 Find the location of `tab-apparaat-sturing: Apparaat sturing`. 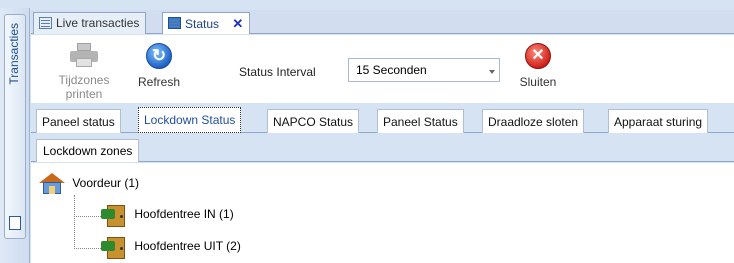

tab-apparaat-sturing: Apparaat sturing is located at coordinates (658, 121).